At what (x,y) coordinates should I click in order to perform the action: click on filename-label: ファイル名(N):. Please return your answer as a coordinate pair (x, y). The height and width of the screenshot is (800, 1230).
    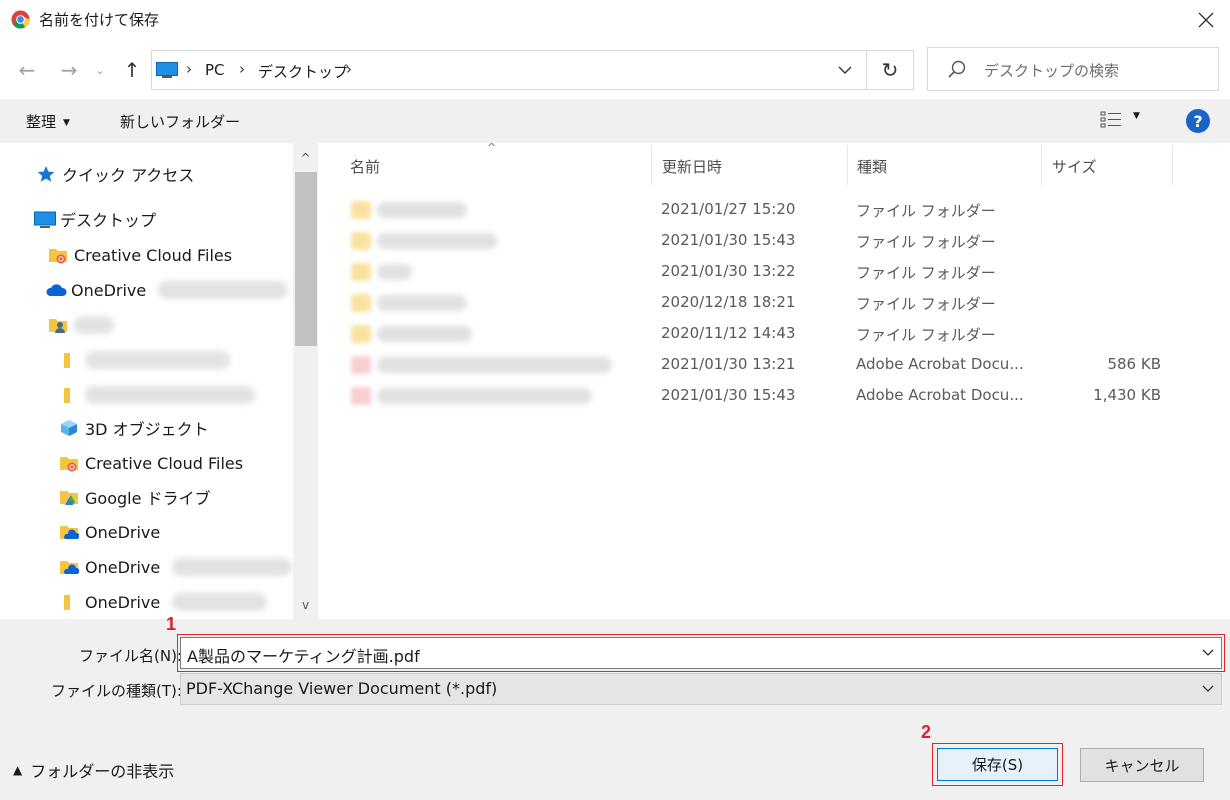
    Looking at the image, I should click on (130, 656).